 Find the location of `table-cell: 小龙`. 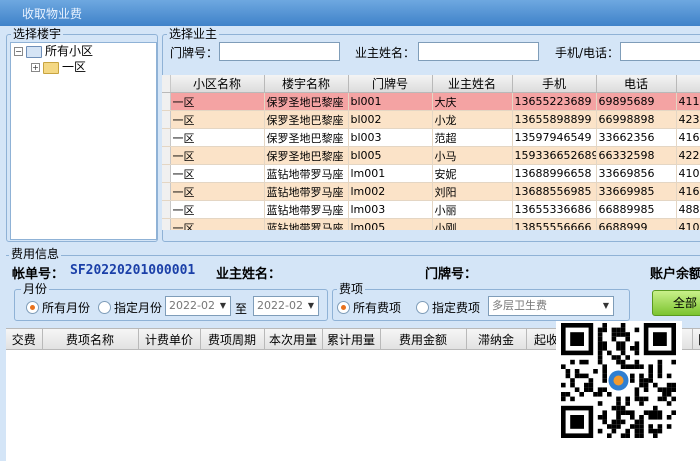

table-cell: 小龙 is located at coordinates (472, 119).